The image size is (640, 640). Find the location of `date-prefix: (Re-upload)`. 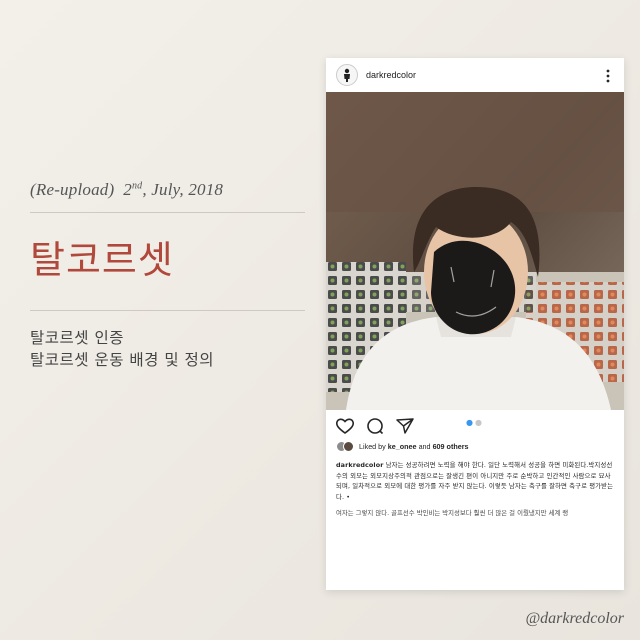

date-prefix: (Re-upload) is located at coordinates (72, 189).